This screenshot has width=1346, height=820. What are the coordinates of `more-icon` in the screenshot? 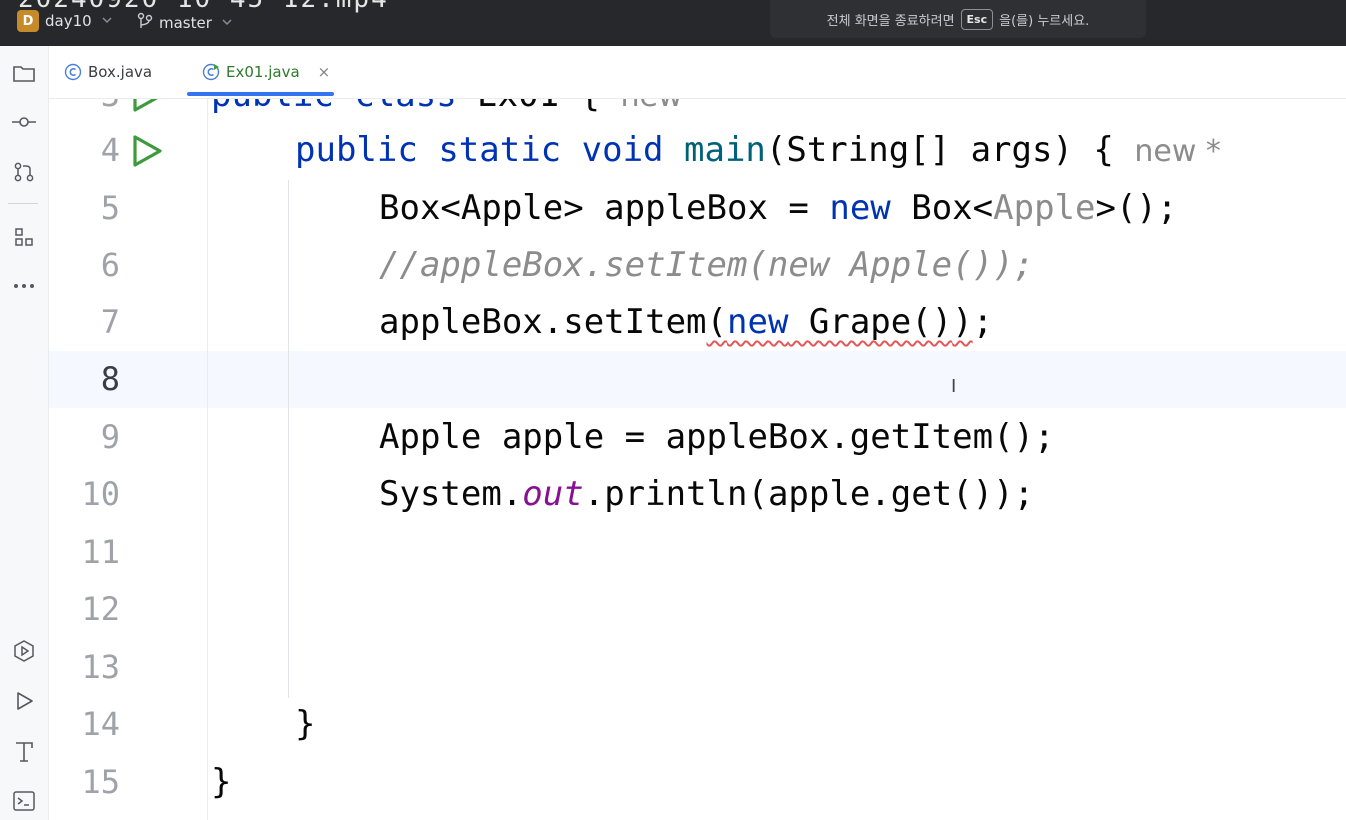 It's located at (24, 286).